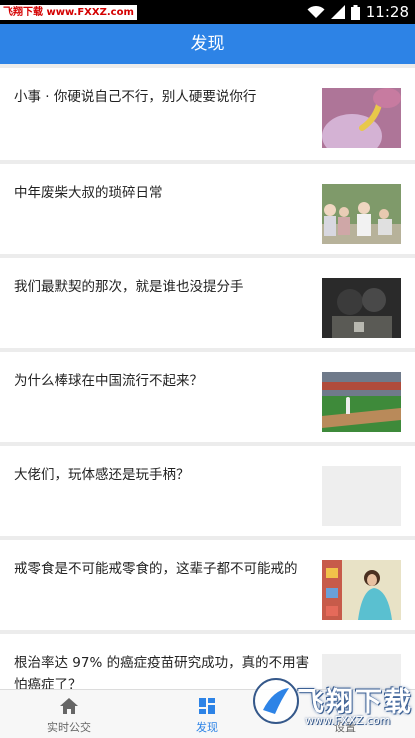  Describe the element at coordinates (207, 303) in the screenshot. I see `list-item: 我们最默契的那次，就是谁也没提分手` at that location.